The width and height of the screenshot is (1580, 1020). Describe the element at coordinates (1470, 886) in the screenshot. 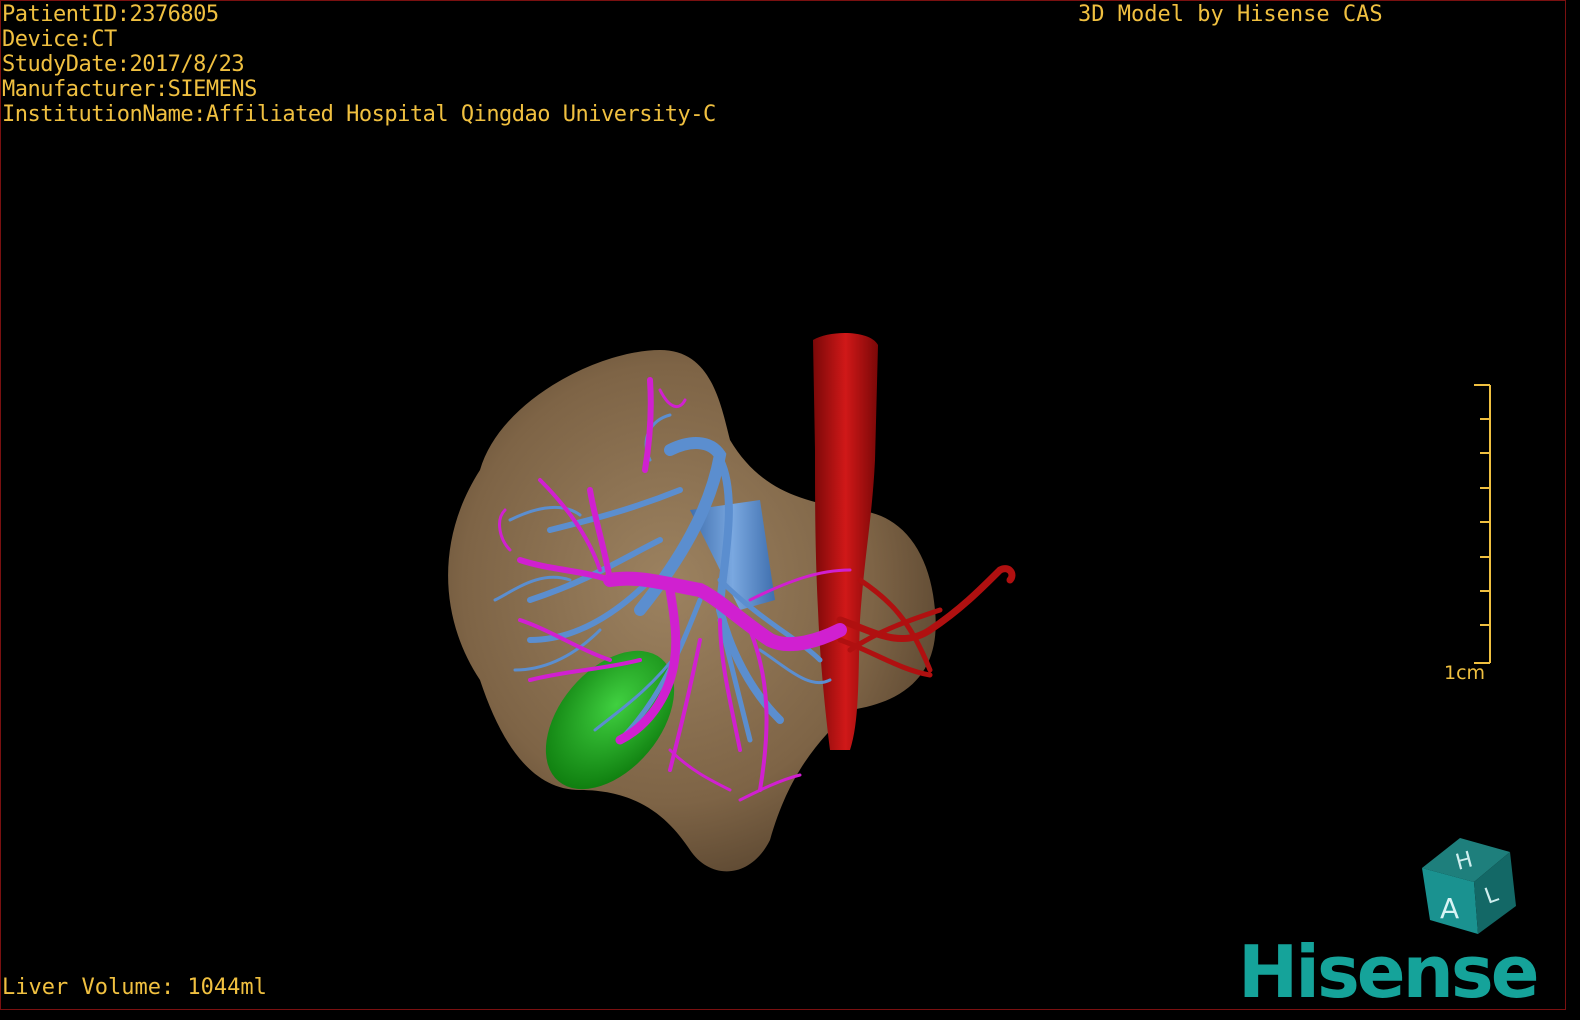

I see `orientation-cube-icon: H A L` at that location.